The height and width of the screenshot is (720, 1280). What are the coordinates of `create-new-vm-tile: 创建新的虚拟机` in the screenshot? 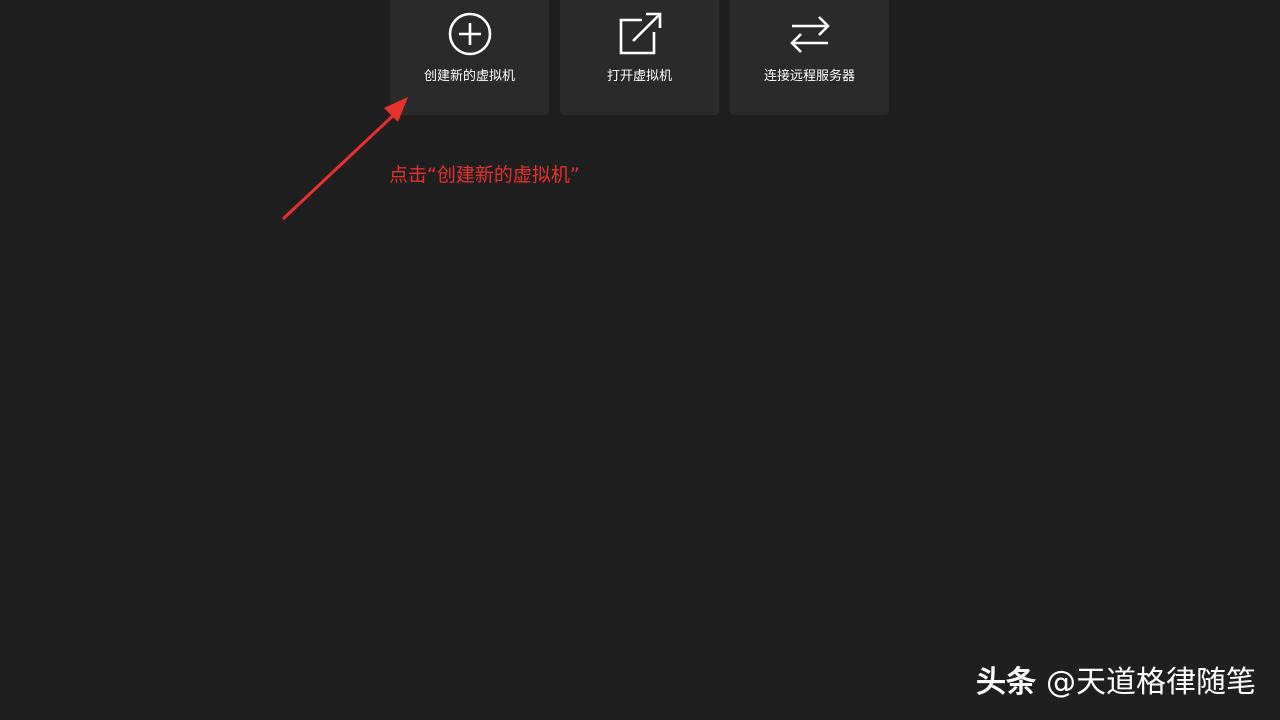 It's located at (469, 57).